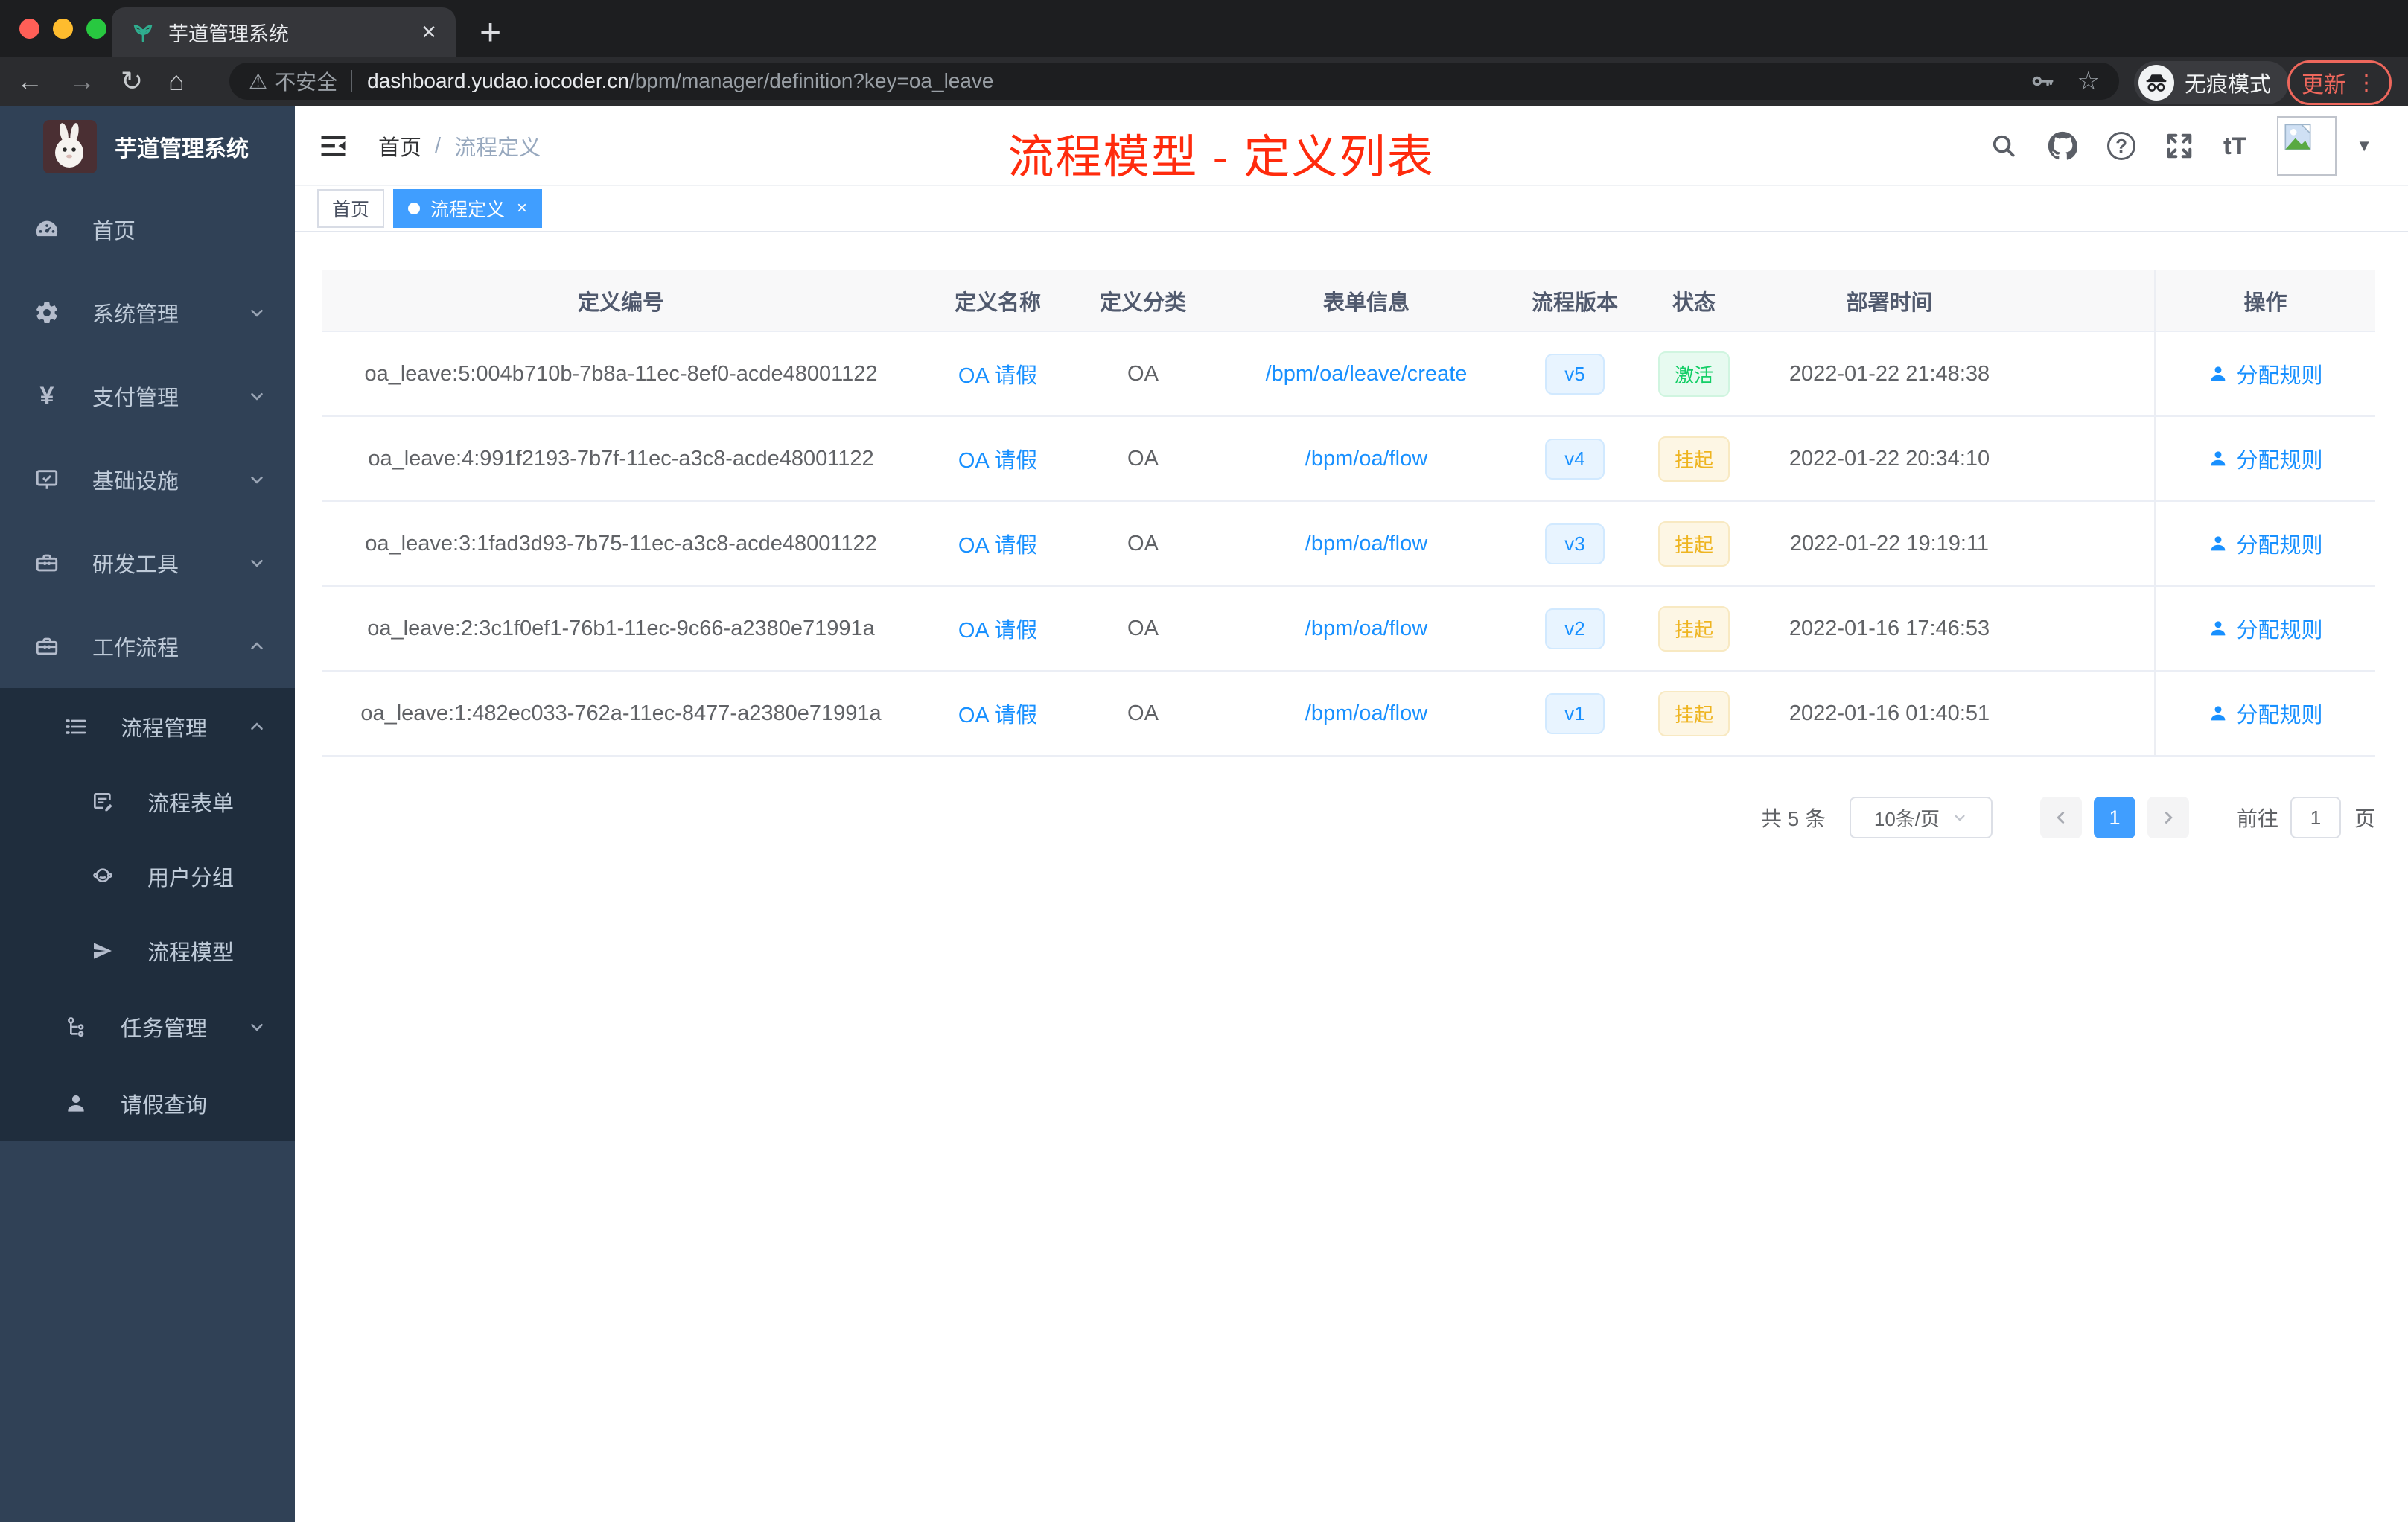  Describe the element at coordinates (147, 312) in the screenshot. I see `sidebar-item-system: 系统管理` at that location.